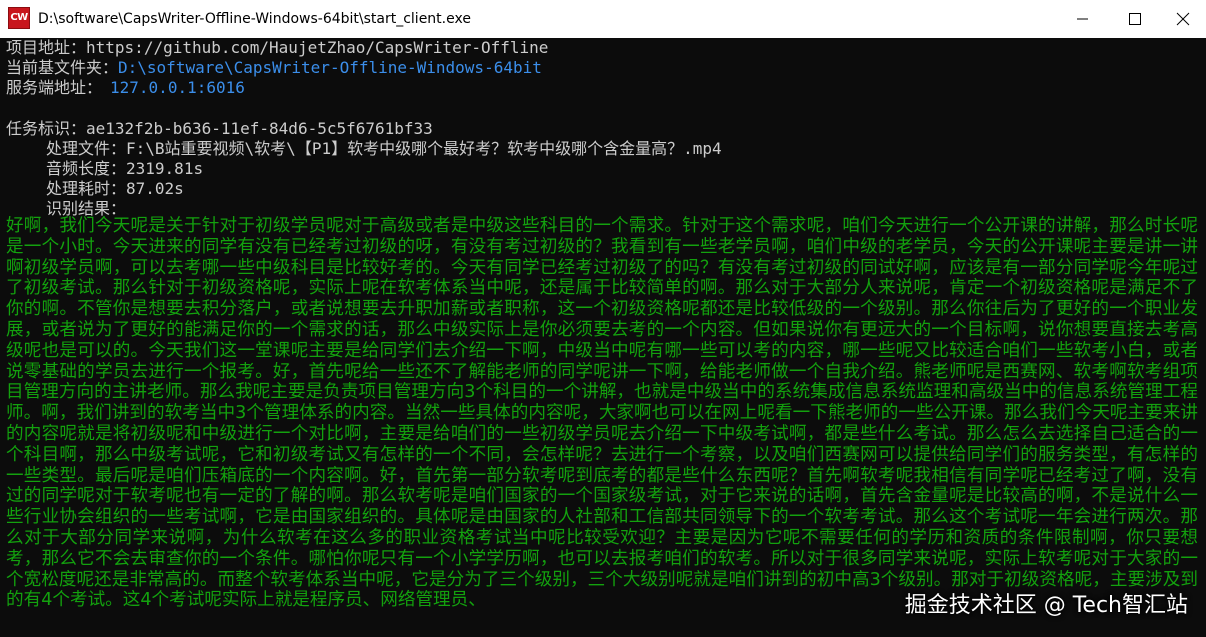  I want to click on audio-length-line: 音频长度：2319.81s, so click(124, 169).